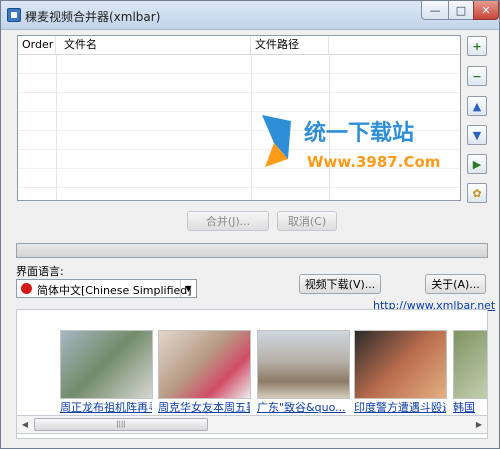 The height and width of the screenshot is (449, 500). Describe the element at coordinates (479, 424) in the screenshot. I see `scroll-right-icon: ▶` at that location.